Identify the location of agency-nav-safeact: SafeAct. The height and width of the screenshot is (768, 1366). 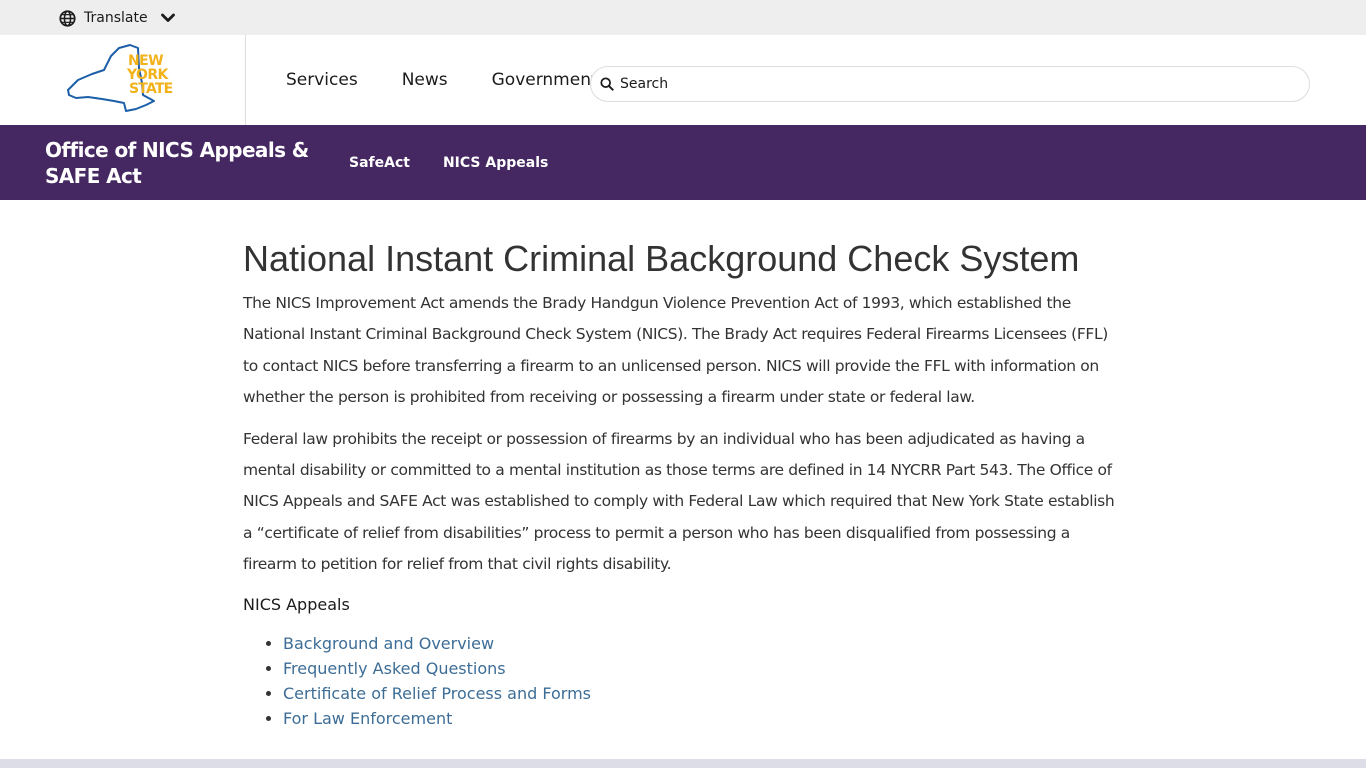
(379, 163).